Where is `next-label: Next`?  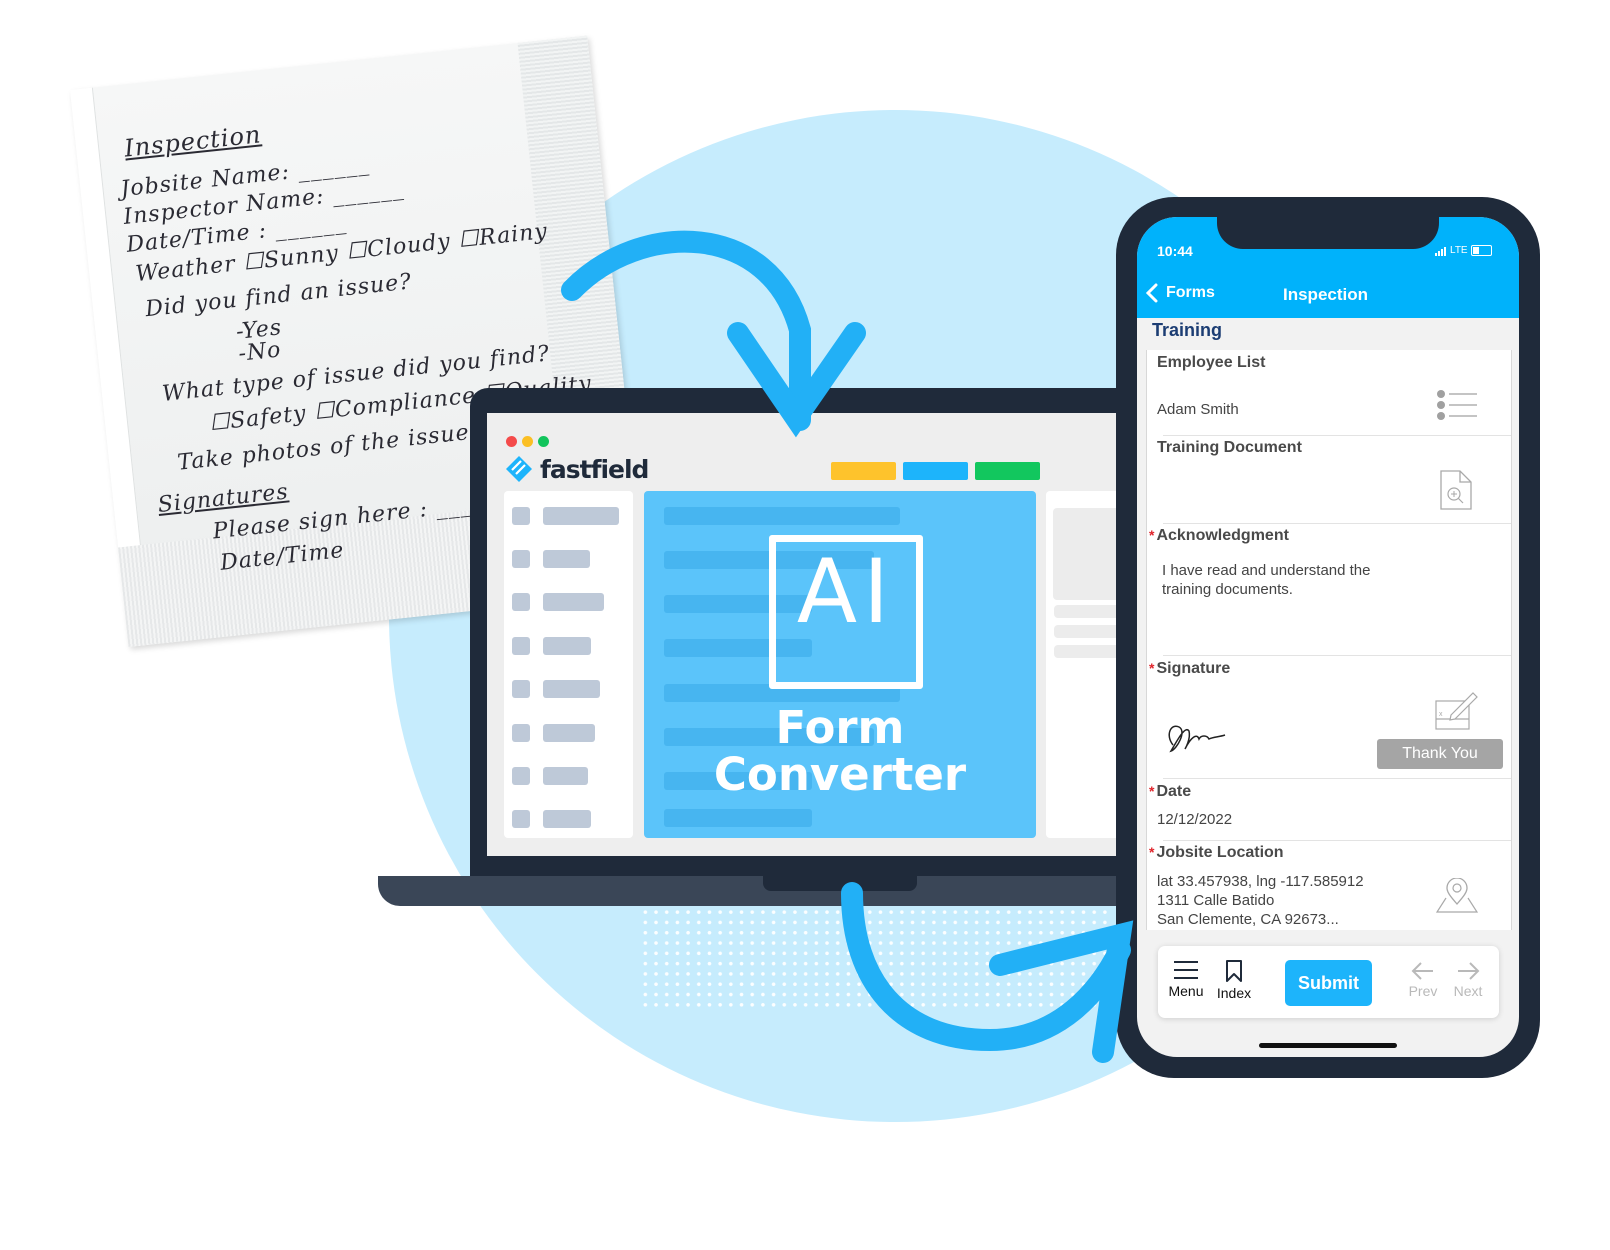 next-label: Next is located at coordinates (1468, 991).